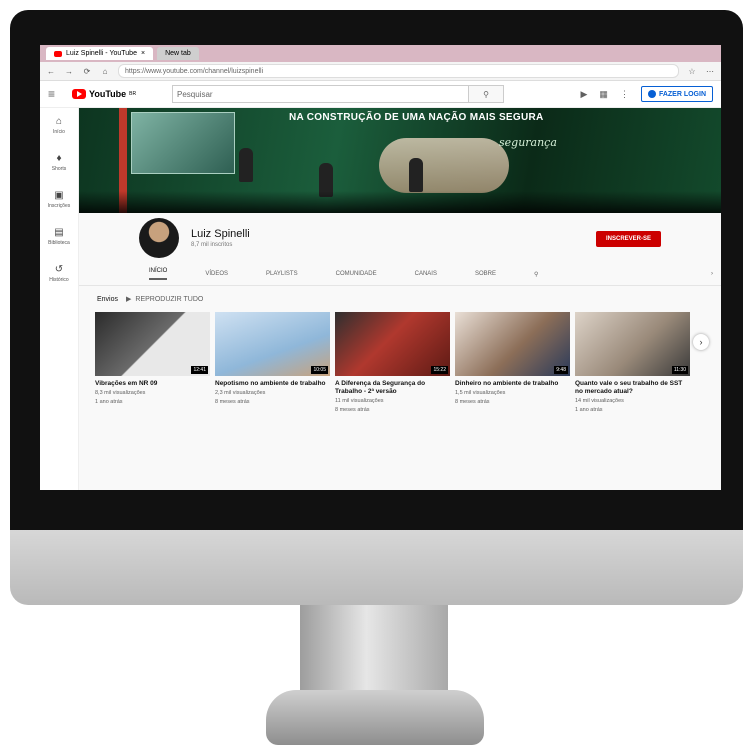 The width and height of the screenshot is (743, 755). Describe the element at coordinates (692, 71) in the screenshot. I see `star-icon: ☆` at that location.